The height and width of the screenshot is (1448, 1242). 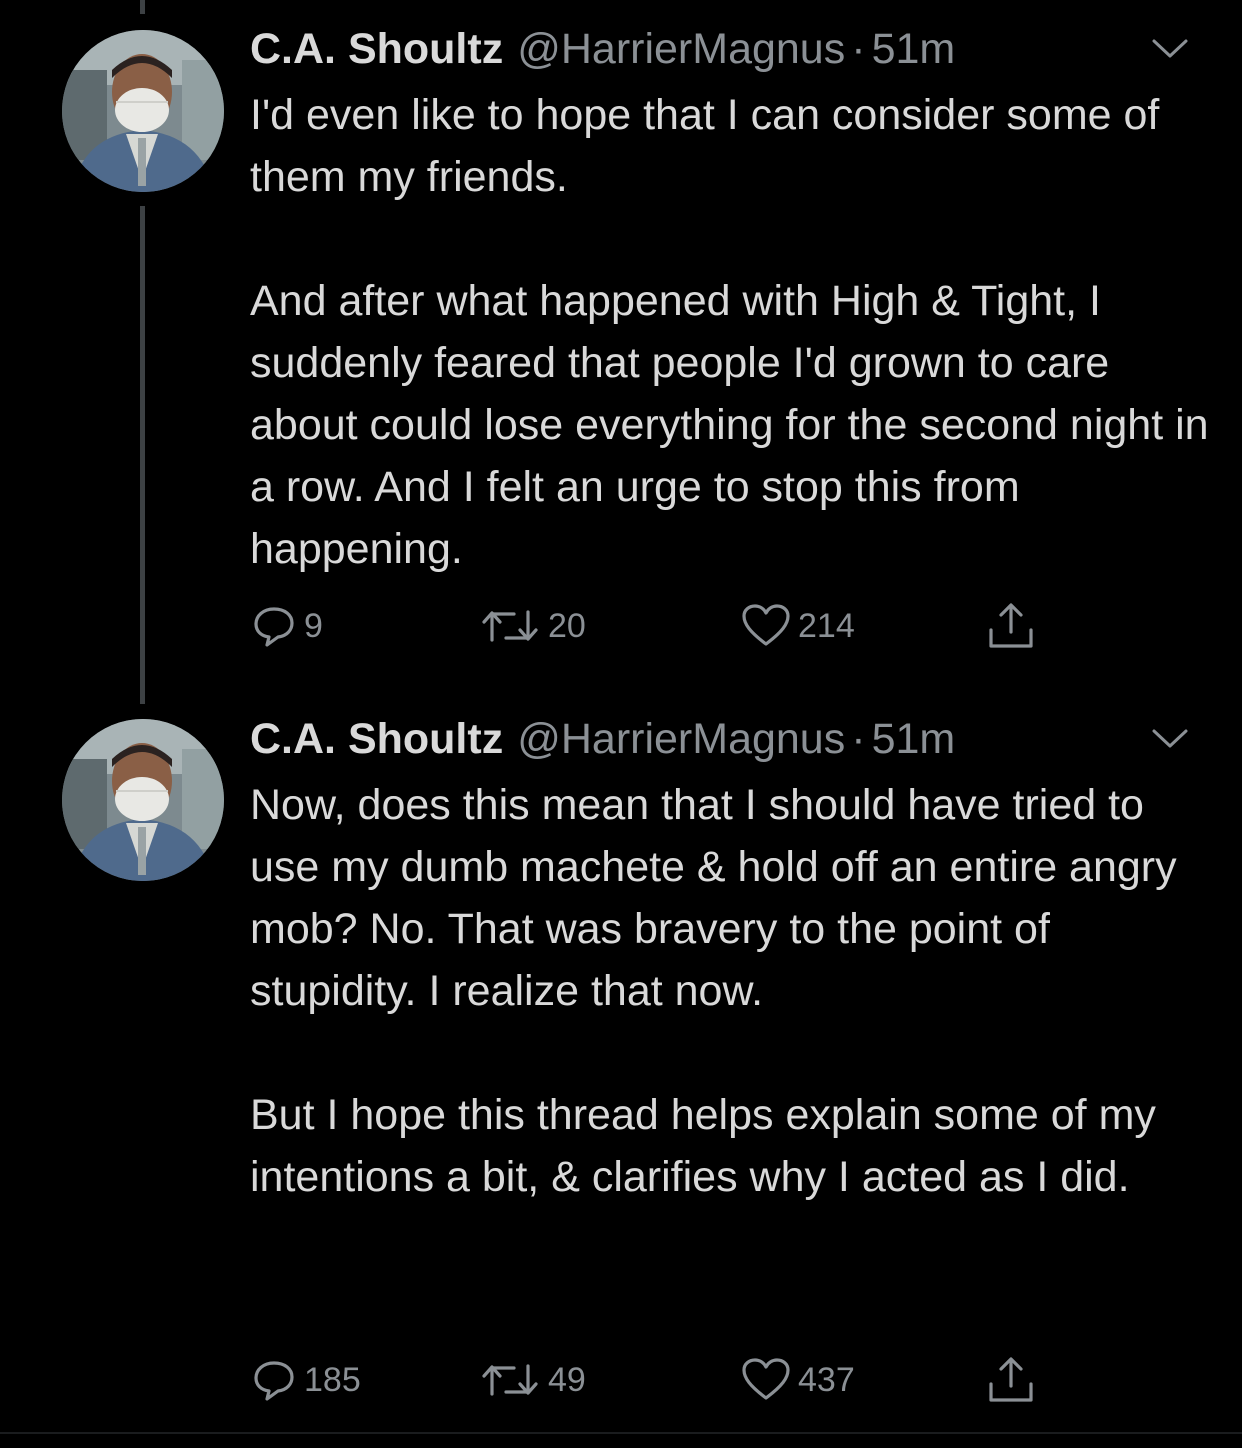 What do you see at coordinates (567, 625) in the screenshot?
I see `retweet-count: 20` at bounding box center [567, 625].